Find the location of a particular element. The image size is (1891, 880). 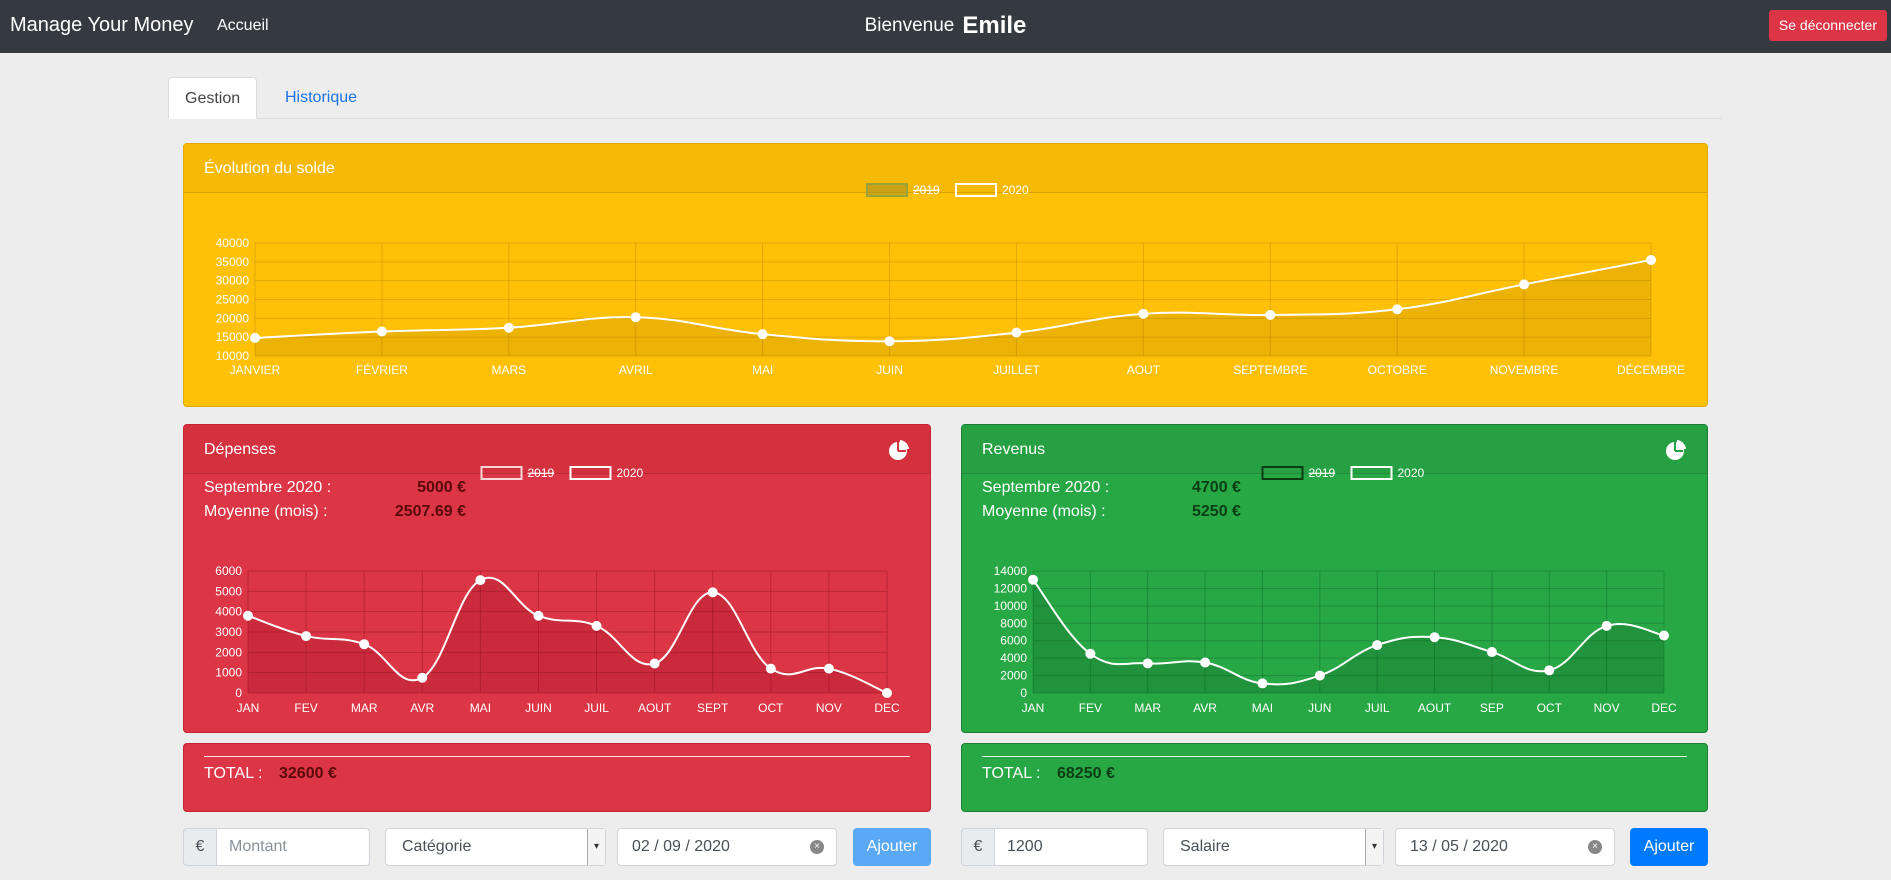

x-tick-label: AVRIL is located at coordinates (636, 370).